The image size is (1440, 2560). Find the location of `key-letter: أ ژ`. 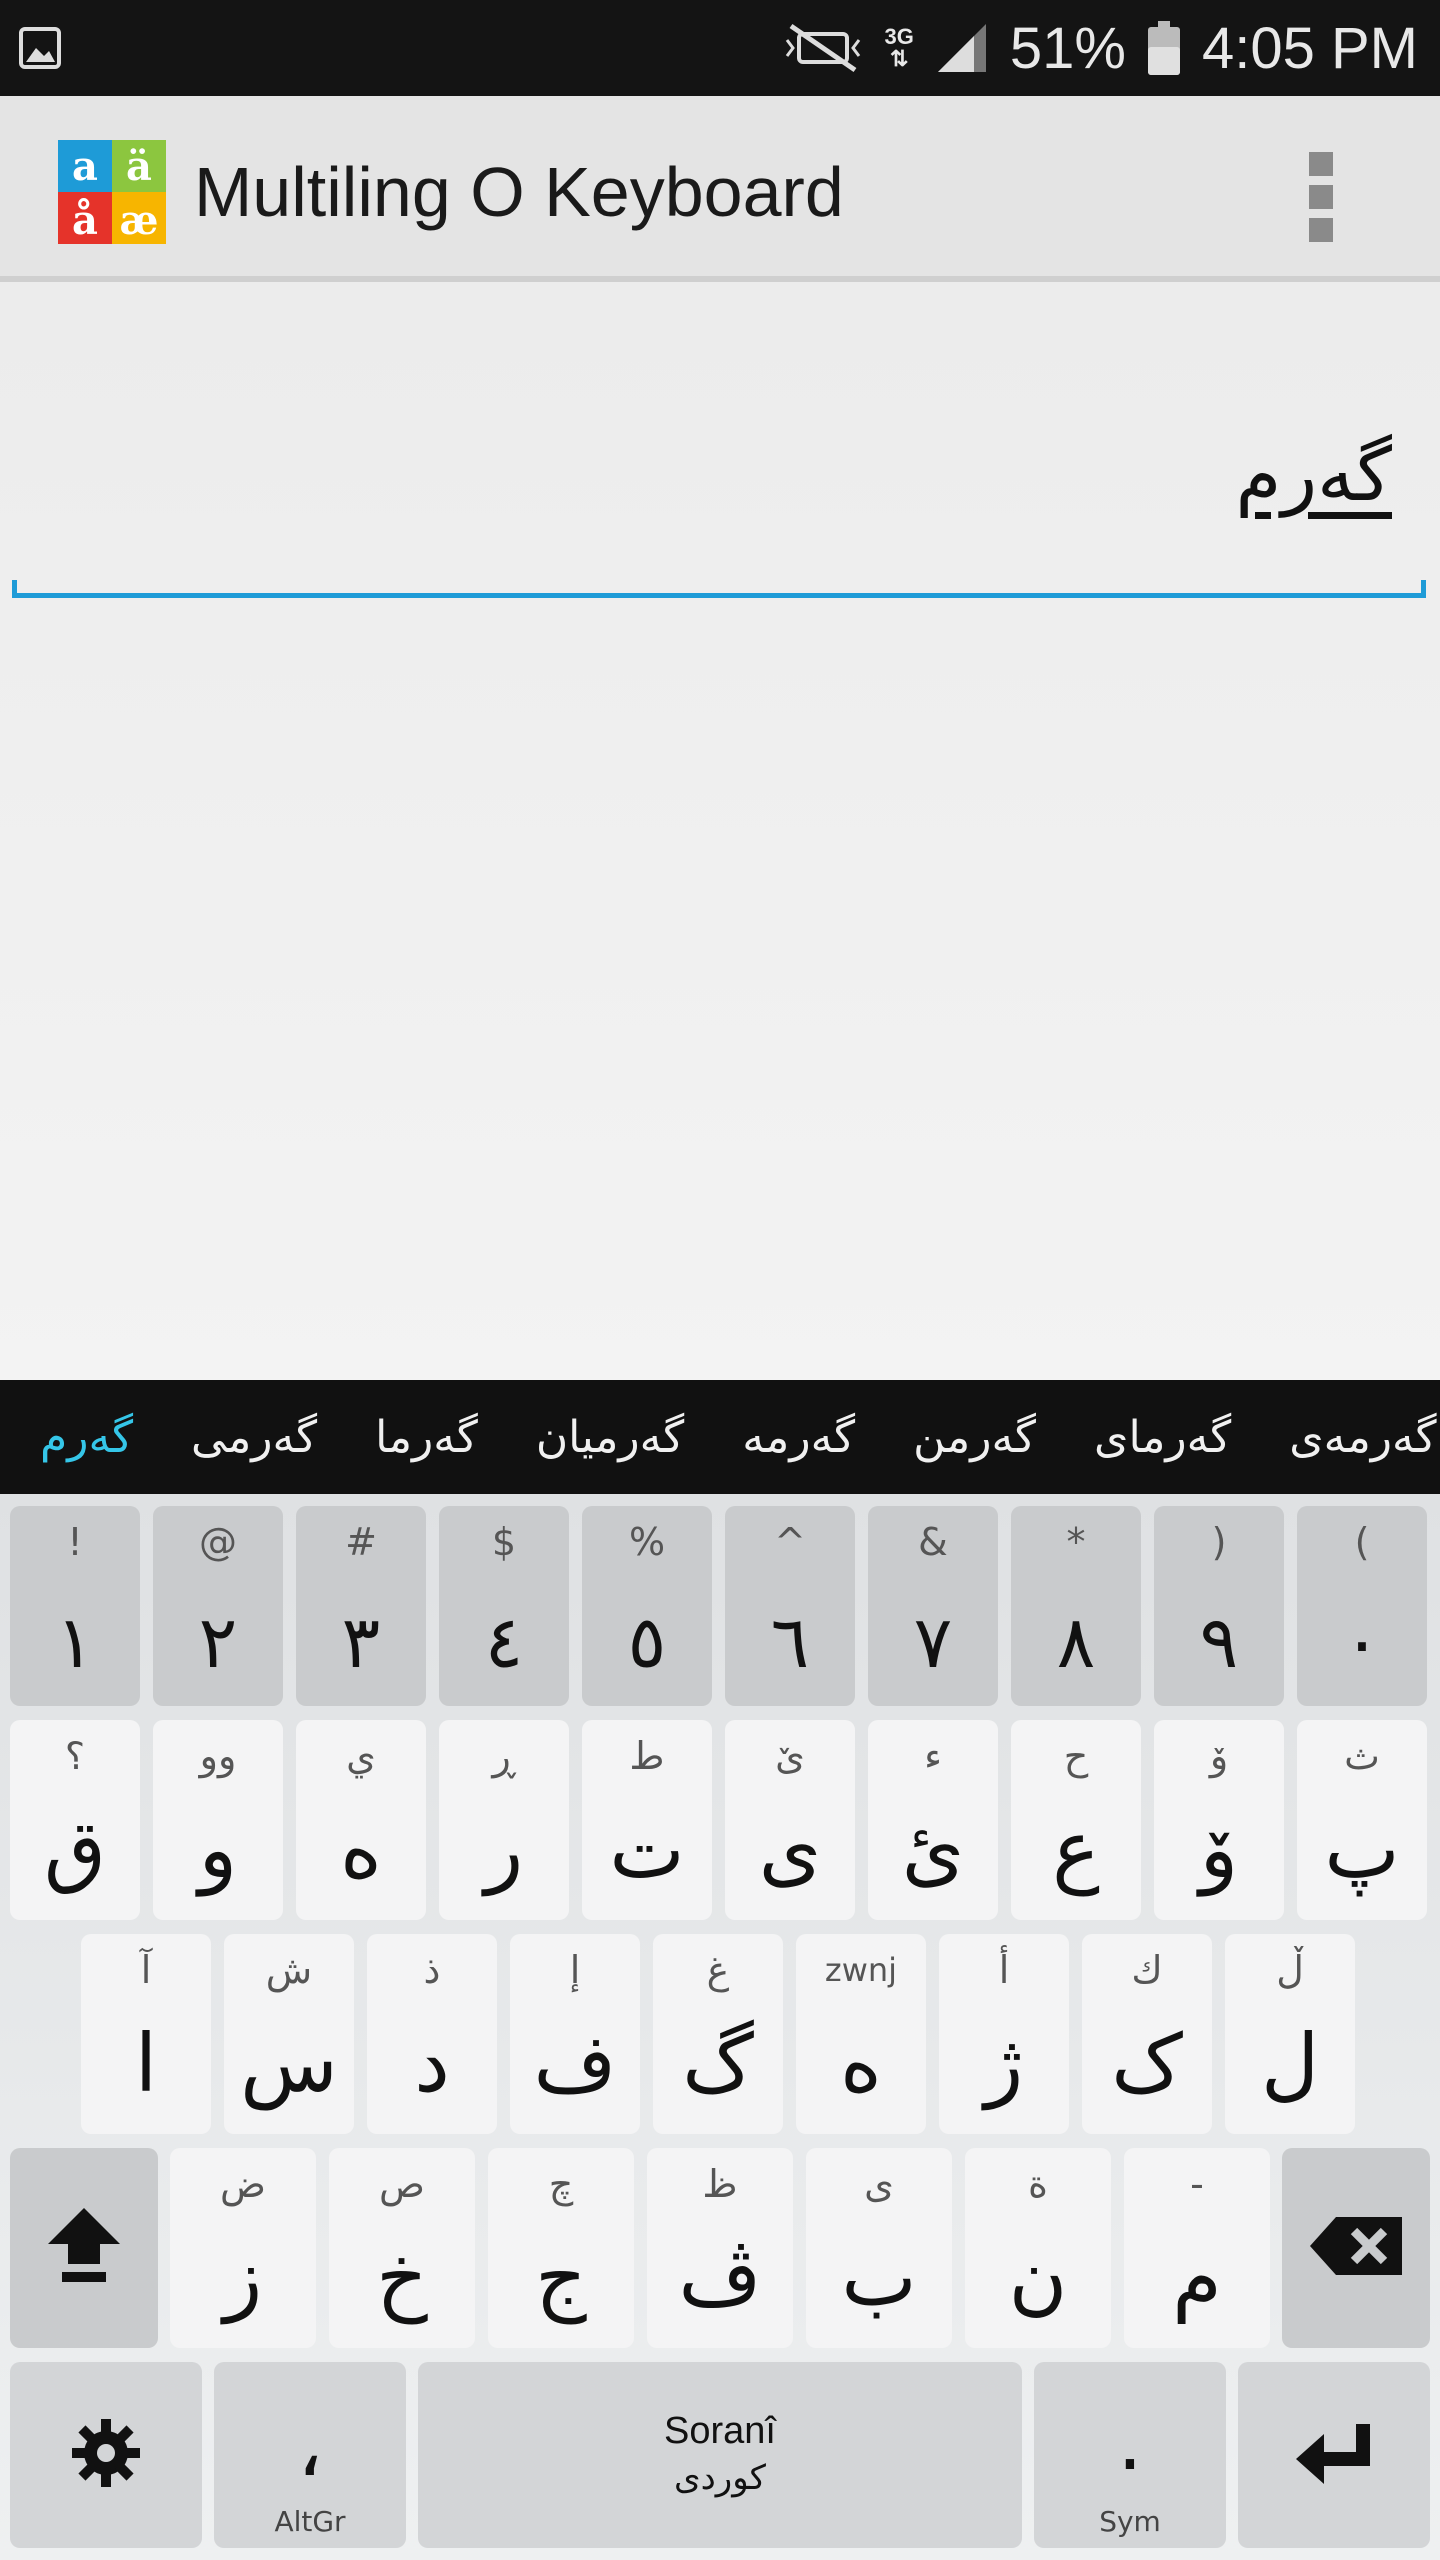

key-letter: أ ژ is located at coordinates (1004, 2034).